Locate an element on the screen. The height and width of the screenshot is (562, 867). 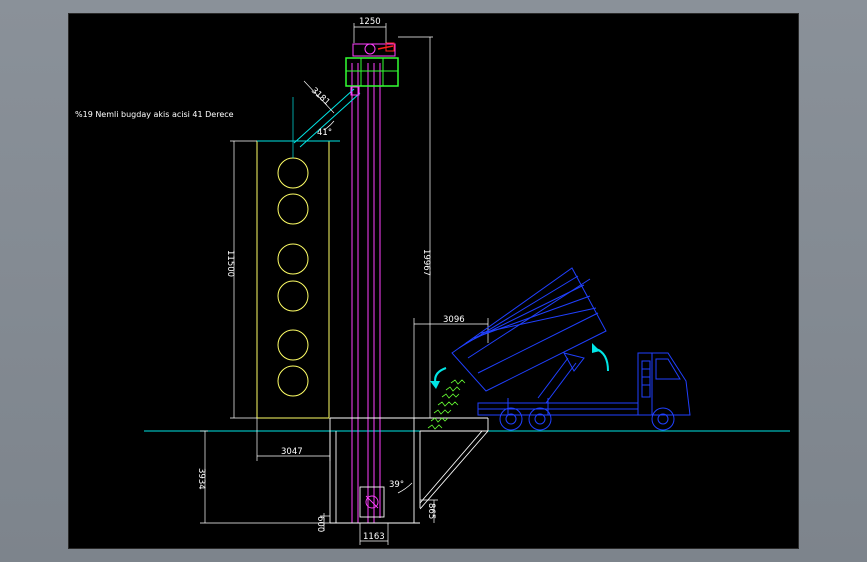
spout-angle-label: 41° is located at coordinates (324, 133).